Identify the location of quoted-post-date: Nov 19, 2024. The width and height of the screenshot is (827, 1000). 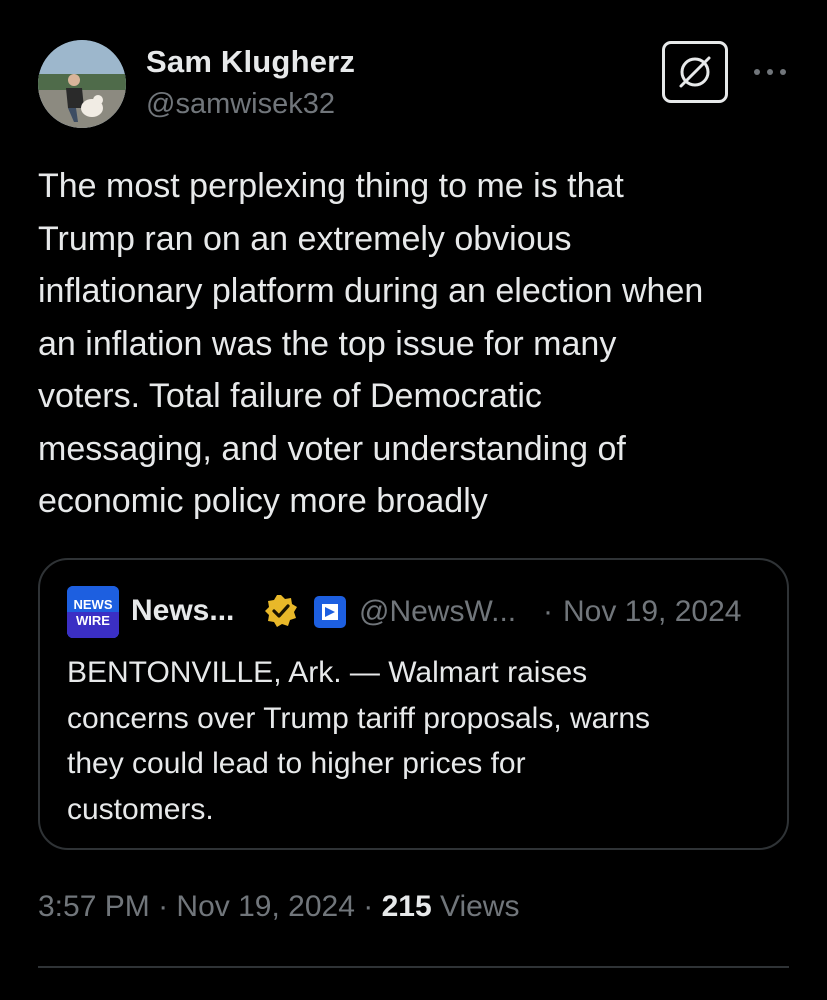
(652, 612).